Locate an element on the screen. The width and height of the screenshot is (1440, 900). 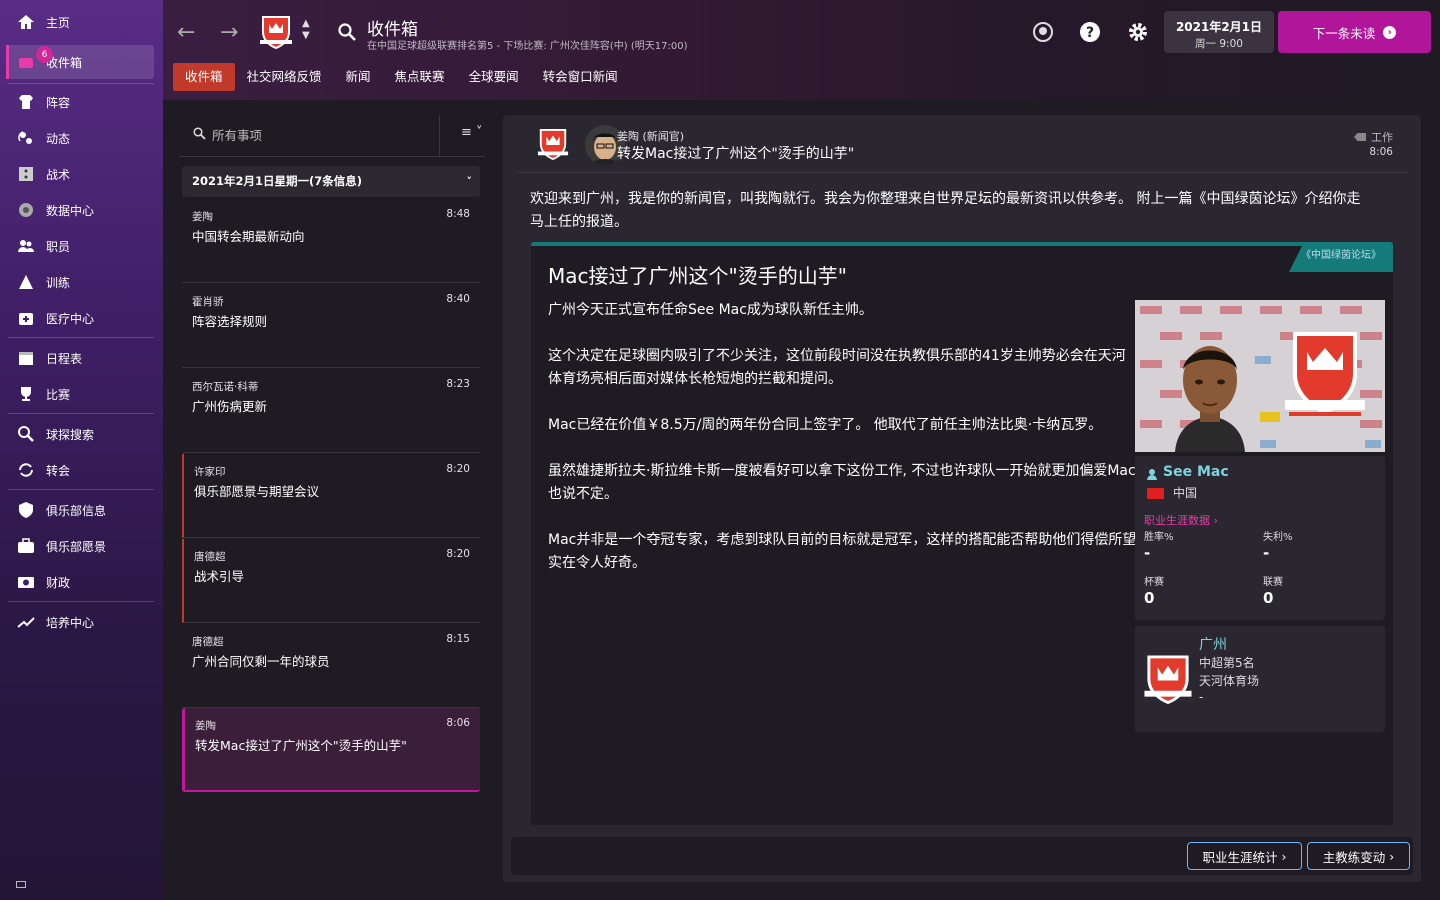
medical-icon is located at coordinates (26, 318).